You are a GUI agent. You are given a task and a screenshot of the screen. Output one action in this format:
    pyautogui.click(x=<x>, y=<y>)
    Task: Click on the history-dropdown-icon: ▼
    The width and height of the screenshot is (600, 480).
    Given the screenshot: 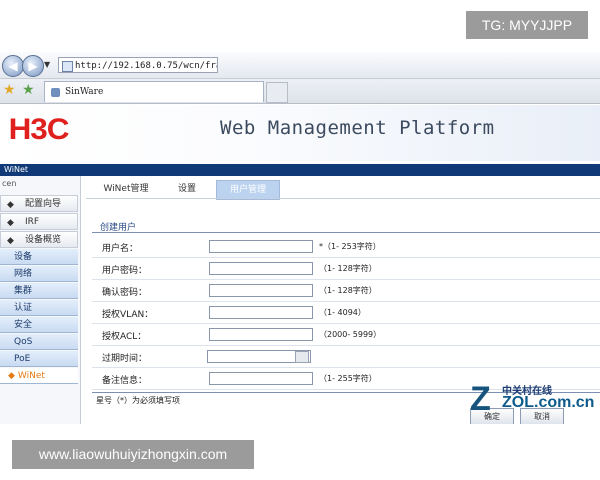 What is the action you would take?
    pyautogui.click(x=47, y=64)
    